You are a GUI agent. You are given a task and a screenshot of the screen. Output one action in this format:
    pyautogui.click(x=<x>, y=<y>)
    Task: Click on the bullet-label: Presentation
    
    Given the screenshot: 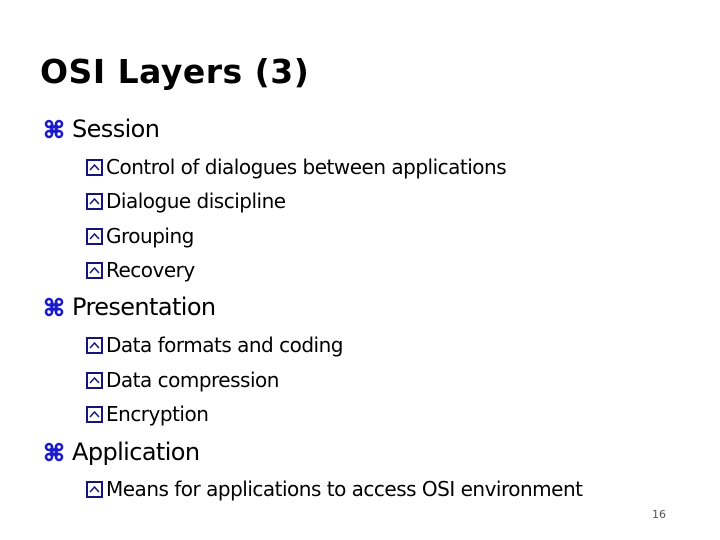 What is the action you would take?
    pyautogui.click(x=144, y=307)
    